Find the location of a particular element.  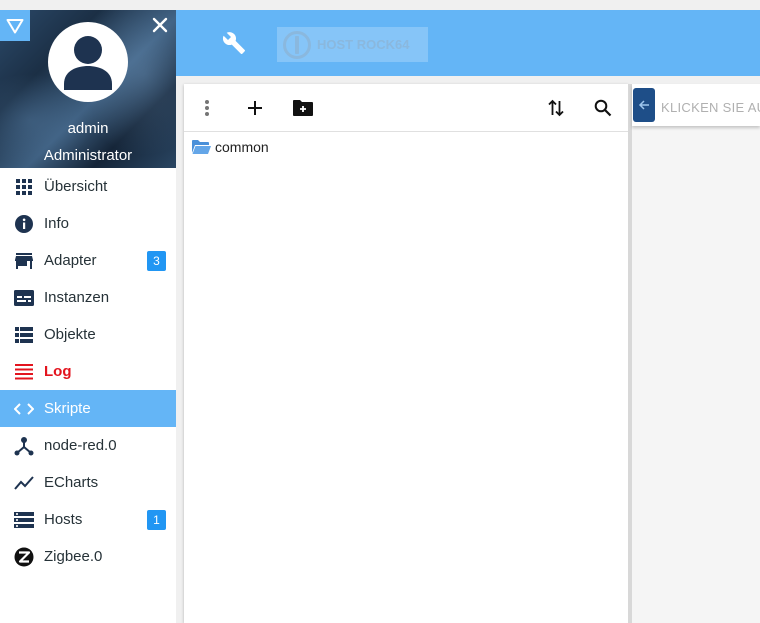

wrench-icon is located at coordinates (233, 43).